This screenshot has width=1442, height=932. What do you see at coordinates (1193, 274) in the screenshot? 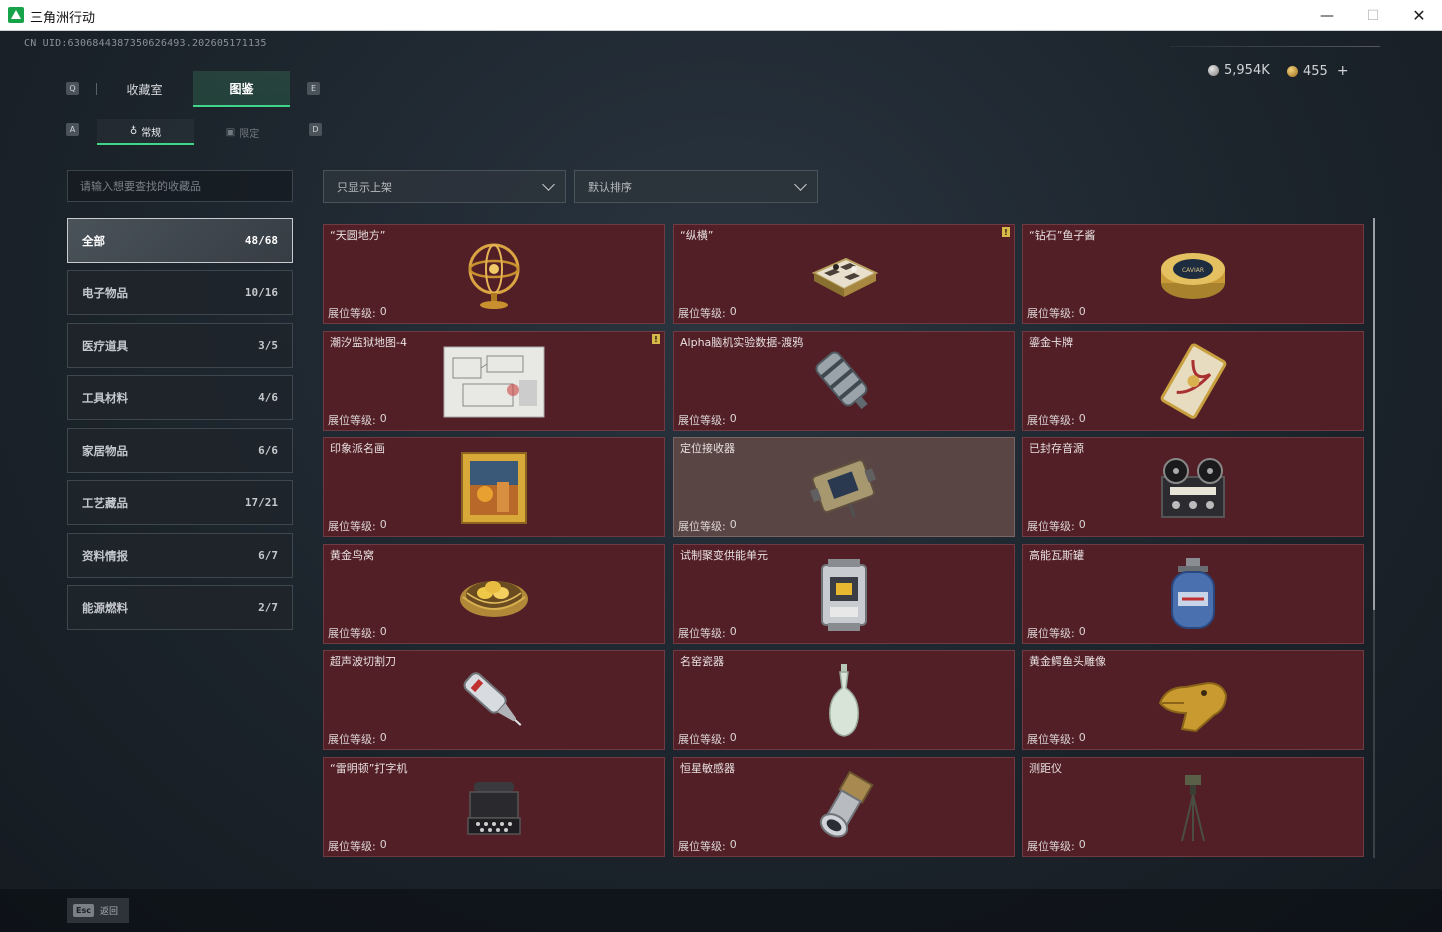
I see `collection-item-card: “钻石”鱼子酱 CAVIAR 展位等级: 0` at bounding box center [1193, 274].